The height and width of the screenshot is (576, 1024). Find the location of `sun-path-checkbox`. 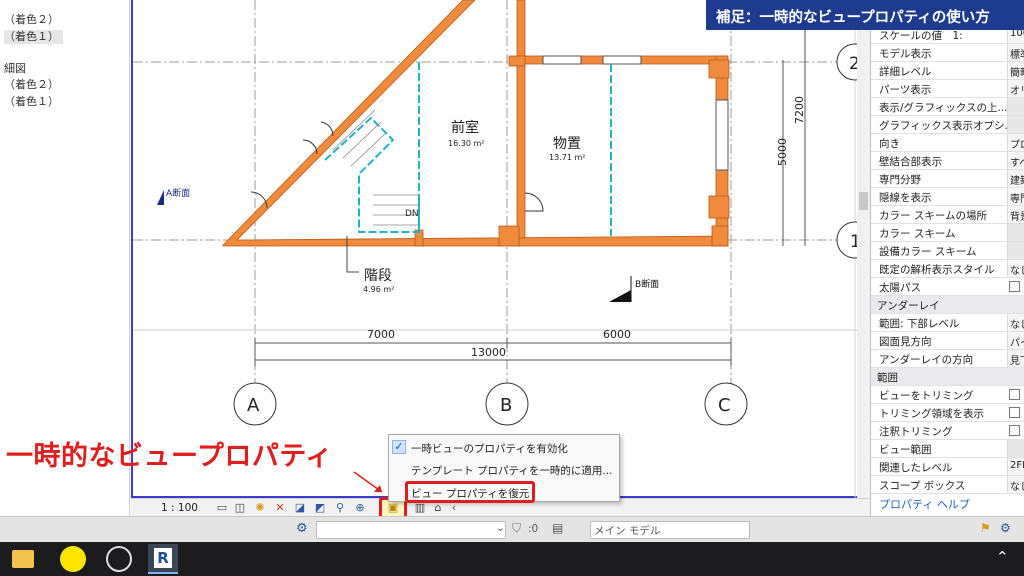

sun-path-checkbox is located at coordinates (1014, 286).